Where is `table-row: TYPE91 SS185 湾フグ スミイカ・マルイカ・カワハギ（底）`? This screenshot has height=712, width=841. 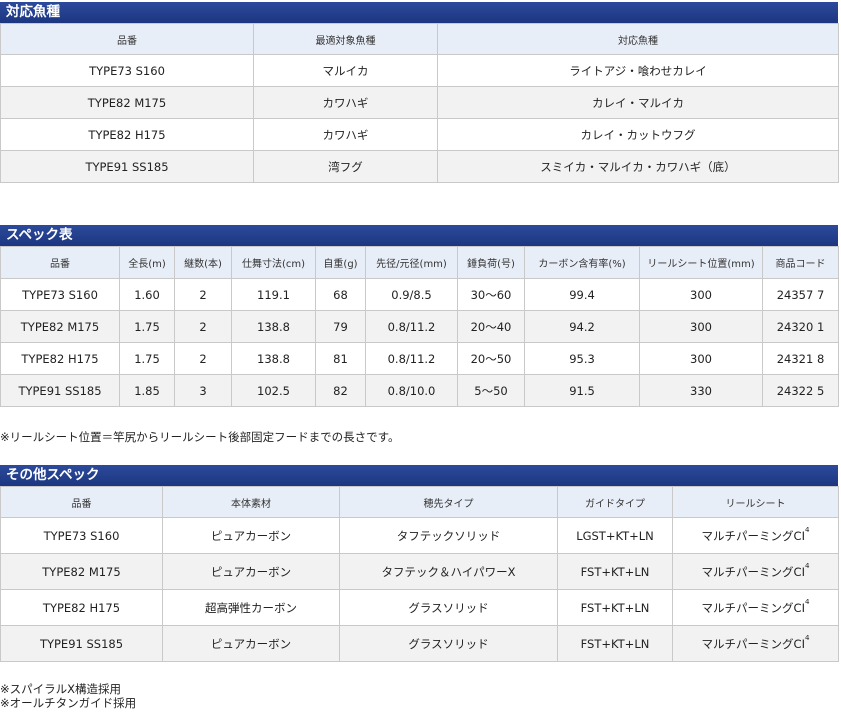 table-row: TYPE91 SS185 湾フグ スミイカ・マルイカ・カワハギ（底） is located at coordinates (419, 166).